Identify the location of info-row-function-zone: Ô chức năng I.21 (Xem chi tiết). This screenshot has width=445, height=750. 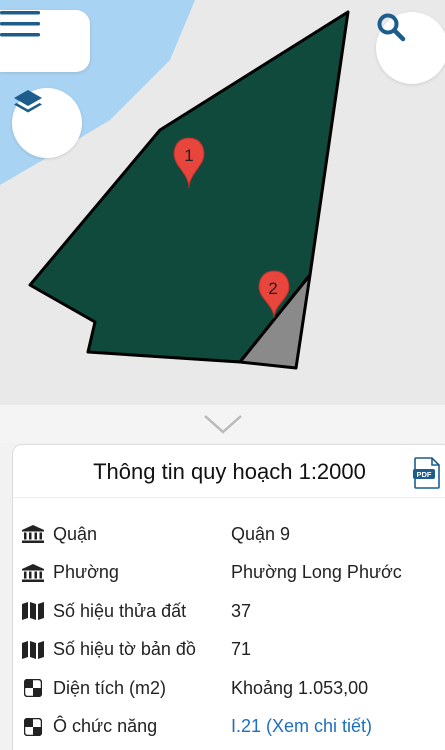
(231, 727).